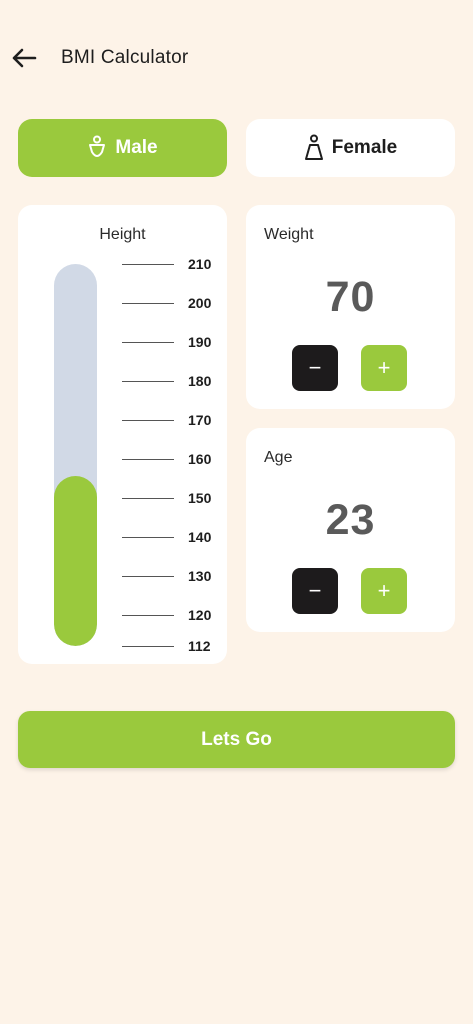 The width and height of the screenshot is (473, 1024). I want to click on weight-decrement-button: −, so click(315, 368).